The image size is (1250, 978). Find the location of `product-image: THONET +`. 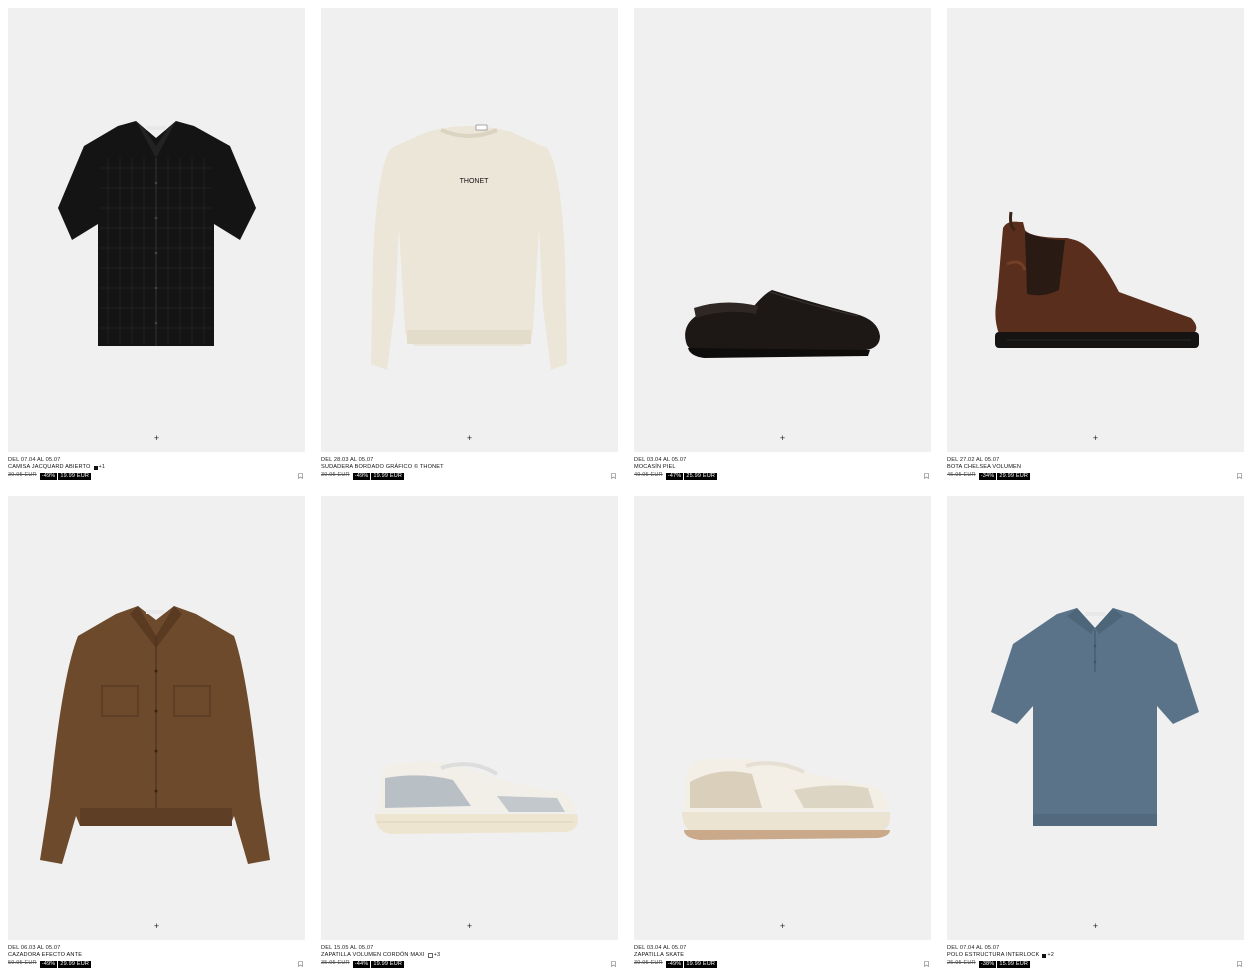

product-image: THONET + is located at coordinates (469, 230).